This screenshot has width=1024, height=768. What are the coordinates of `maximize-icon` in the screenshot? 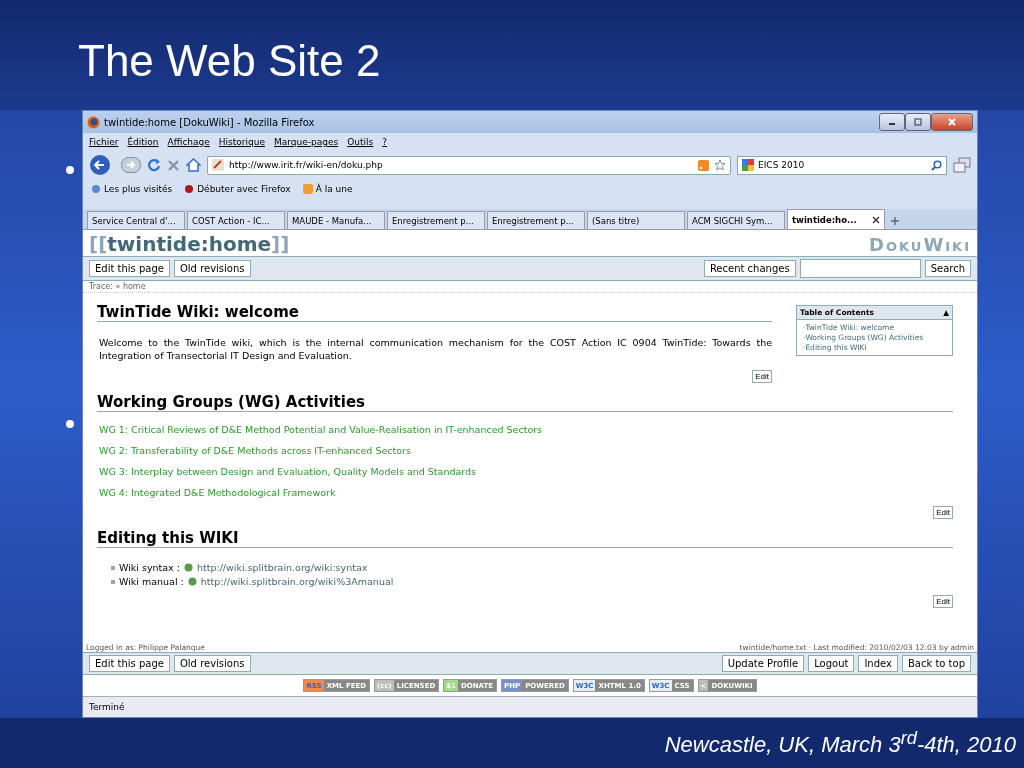 It's located at (918, 122).